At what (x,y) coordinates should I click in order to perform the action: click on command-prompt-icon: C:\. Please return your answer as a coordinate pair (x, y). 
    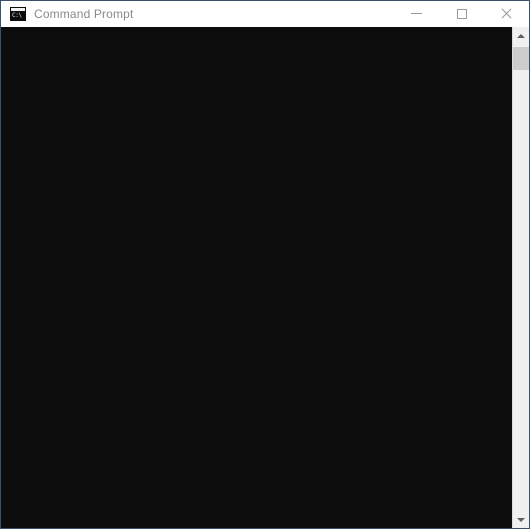
    Looking at the image, I should click on (18, 13).